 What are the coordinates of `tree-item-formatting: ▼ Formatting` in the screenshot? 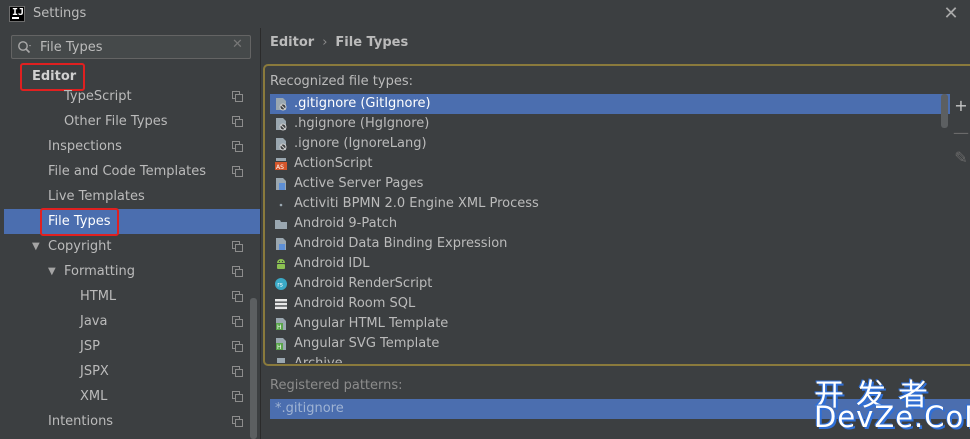 It's located at (132, 271).